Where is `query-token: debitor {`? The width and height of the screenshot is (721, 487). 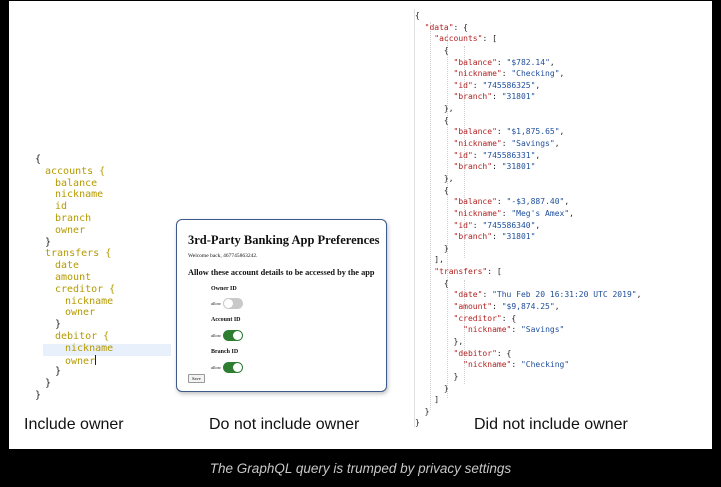
query-token: debitor { is located at coordinates (82, 336).